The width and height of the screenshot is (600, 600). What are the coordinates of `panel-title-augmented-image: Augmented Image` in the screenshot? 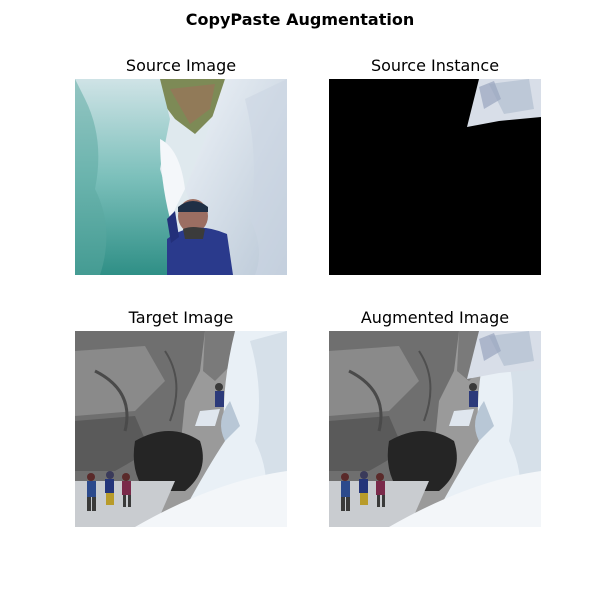 It's located at (435, 317).